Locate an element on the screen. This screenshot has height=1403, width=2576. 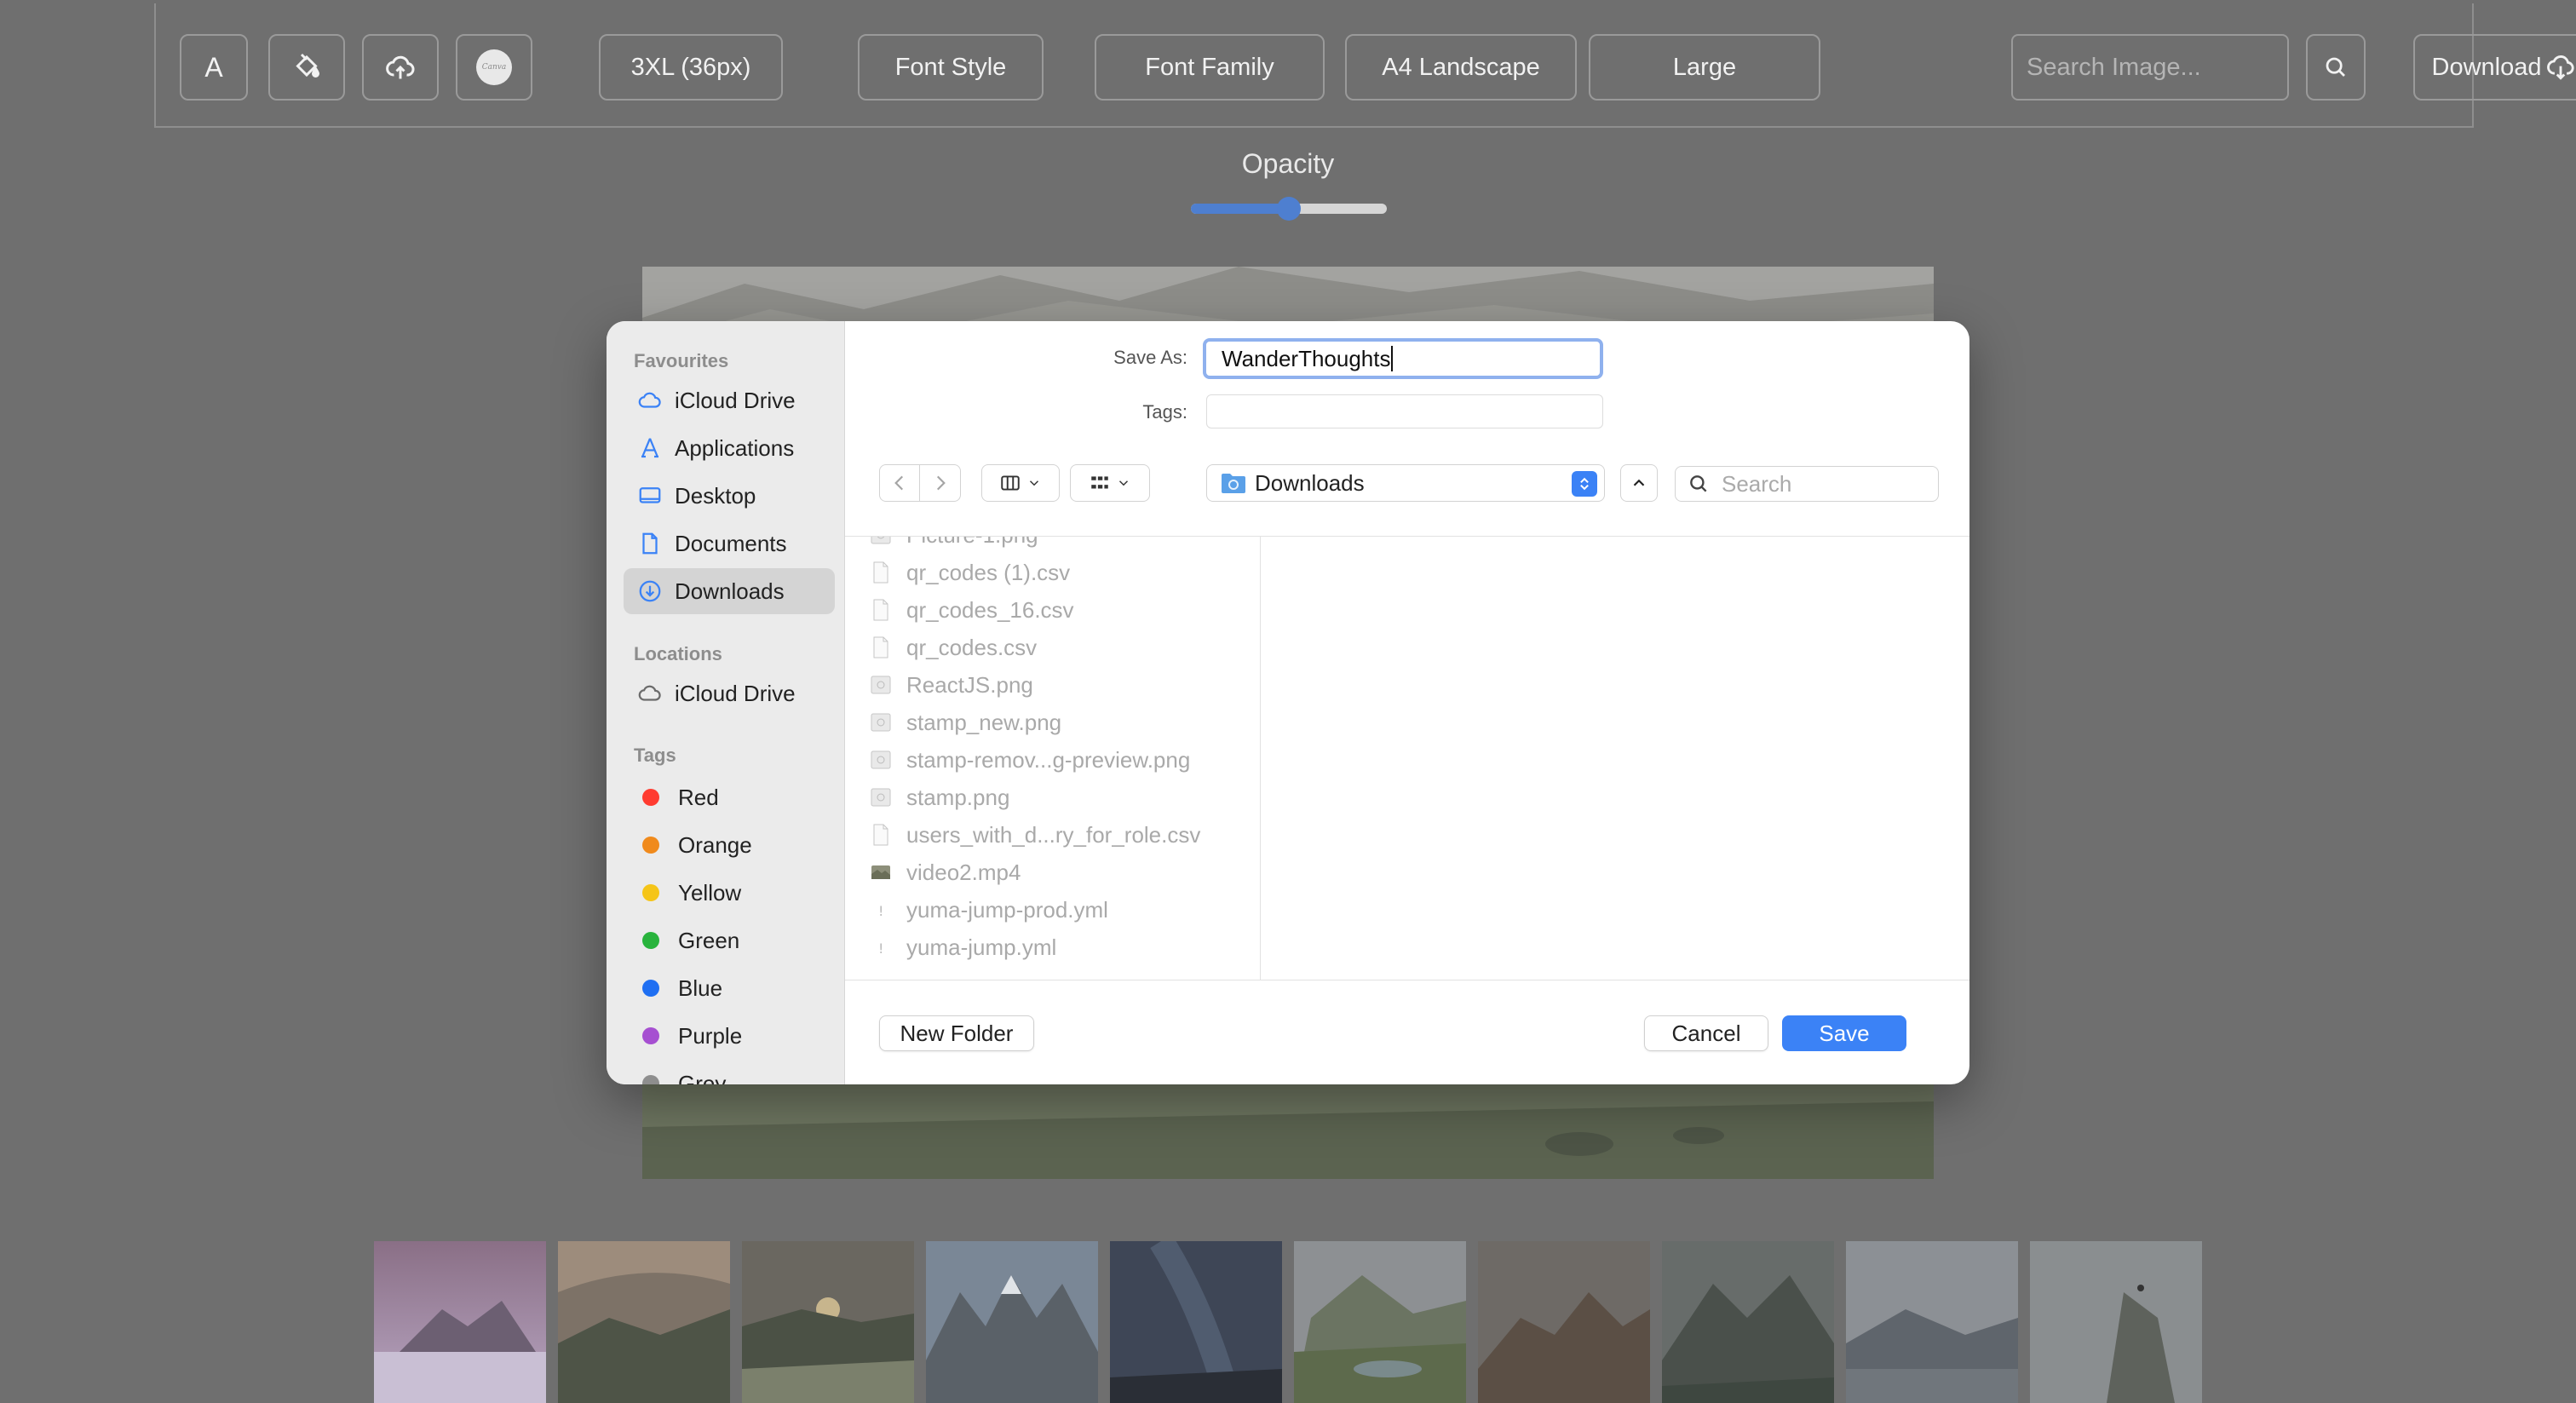
sidebar-tag-red: Red is located at coordinates (730, 797).